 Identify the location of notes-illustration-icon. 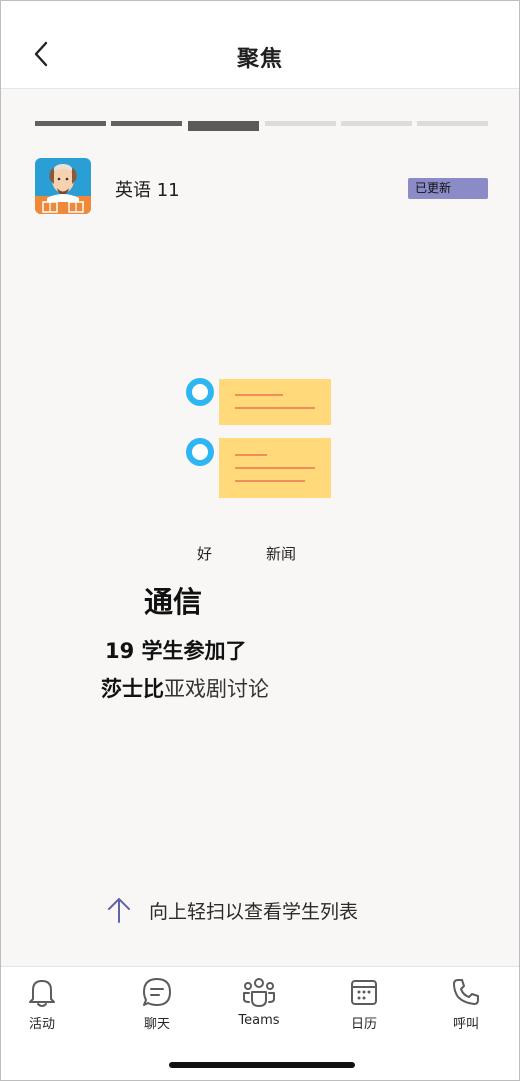
(258, 438).